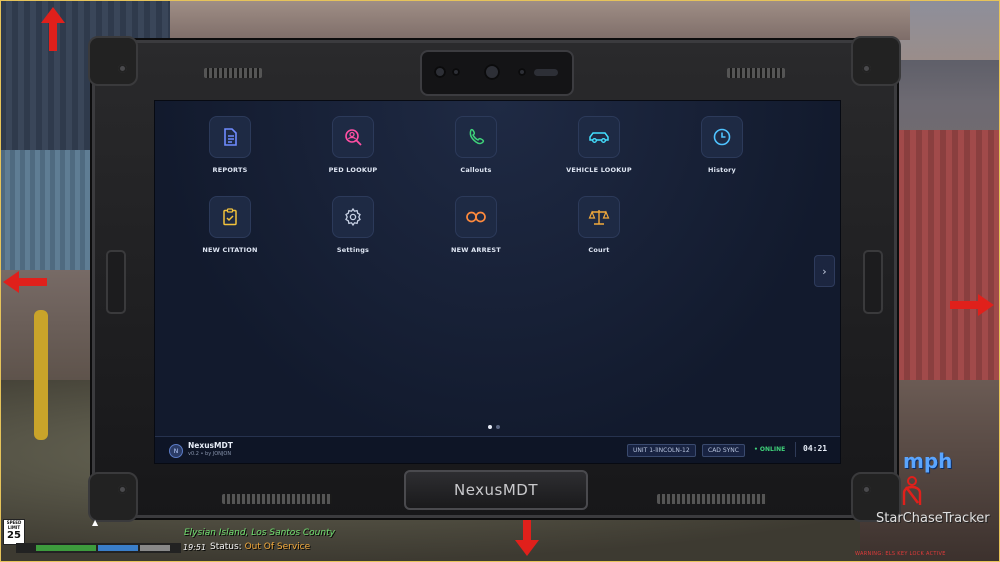  I want to click on app-vehicle-lookup: VEHICLE LOOKUP, so click(599, 145).